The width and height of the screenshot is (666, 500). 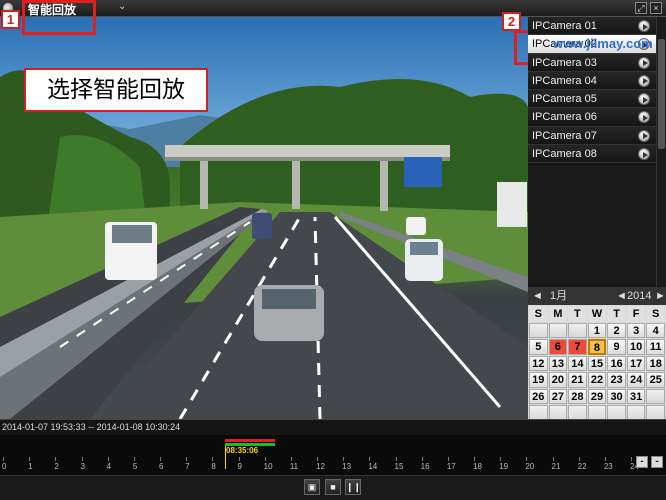 What do you see at coordinates (564, 154) in the screenshot?
I see `camera-label: IPCamera 08` at bounding box center [564, 154].